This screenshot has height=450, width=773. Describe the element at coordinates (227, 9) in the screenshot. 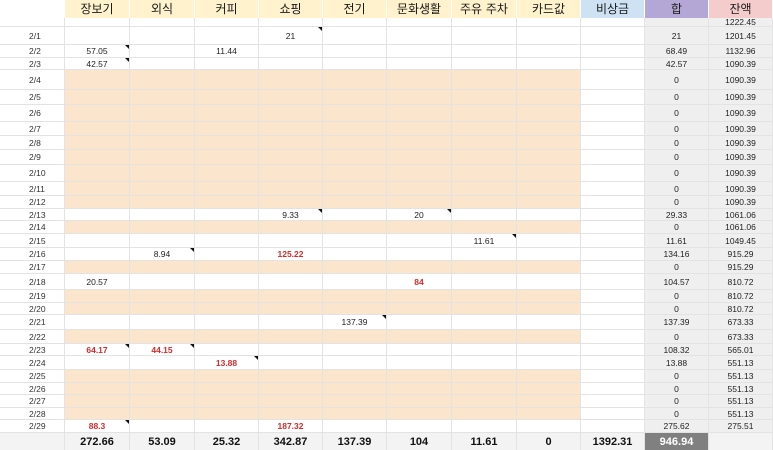

I see `column-header: 커피` at that location.